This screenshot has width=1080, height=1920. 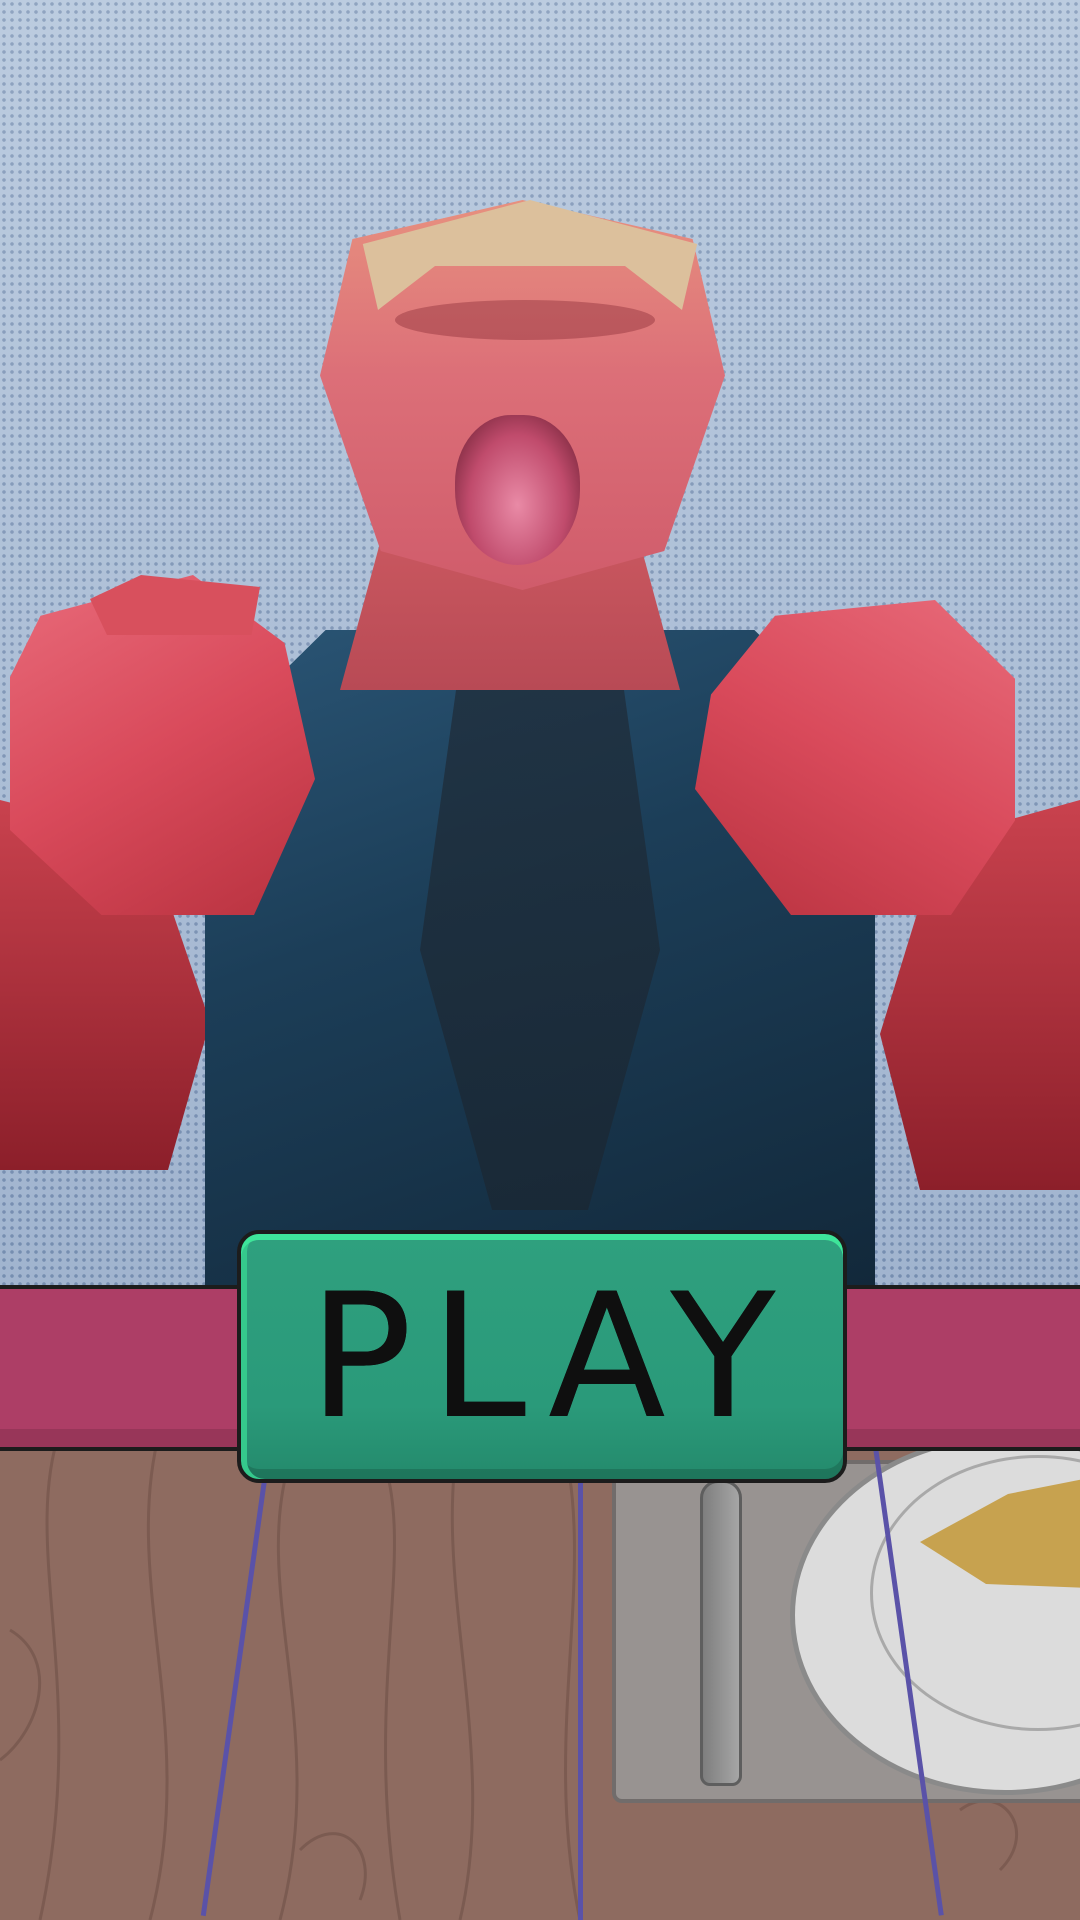 What do you see at coordinates (580, 1700) in the screenshot?
I see `rope-center` at bounding box center [580, 1700].